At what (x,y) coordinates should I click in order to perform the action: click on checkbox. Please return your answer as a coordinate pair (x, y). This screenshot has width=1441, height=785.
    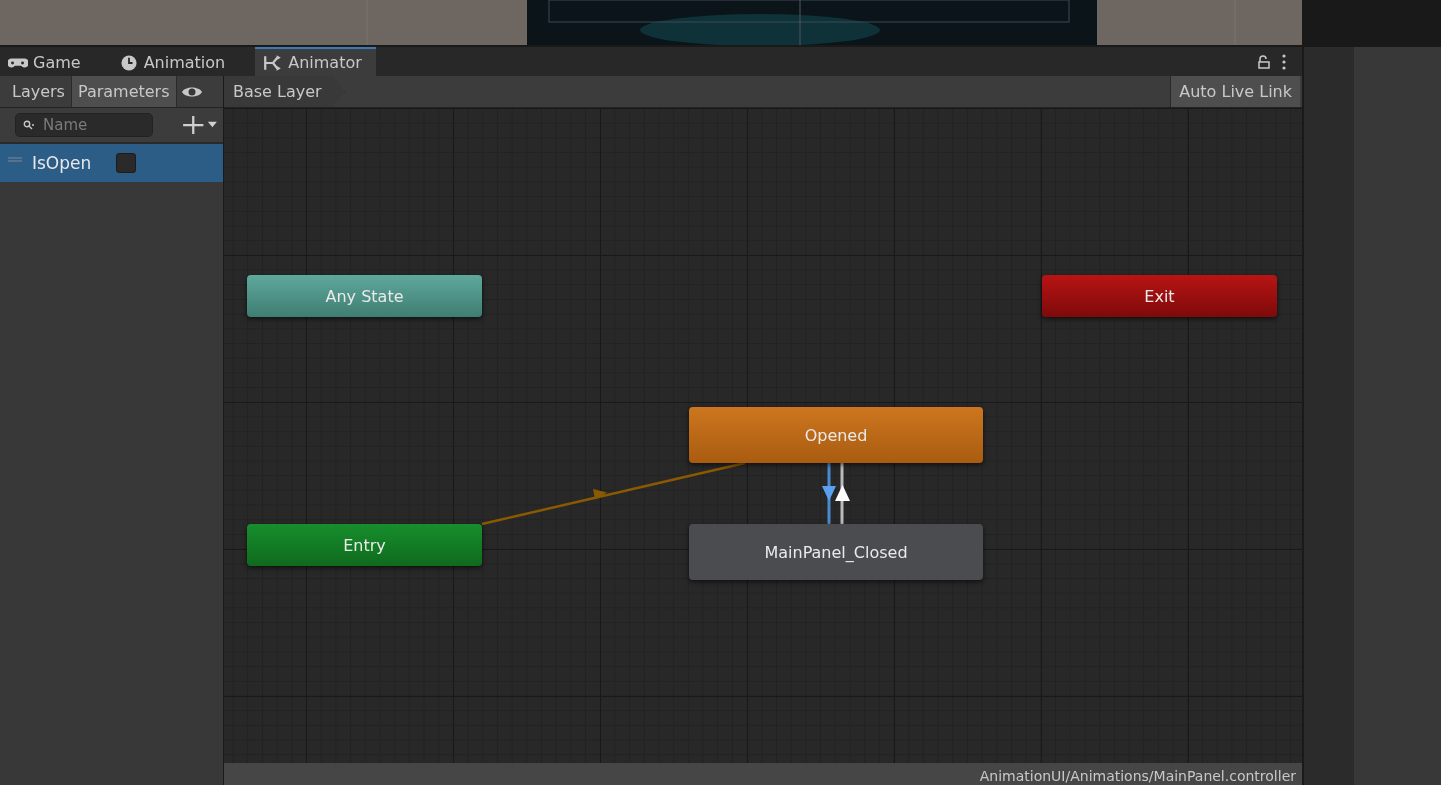
    Looking at the image, I should click on (126, 163).